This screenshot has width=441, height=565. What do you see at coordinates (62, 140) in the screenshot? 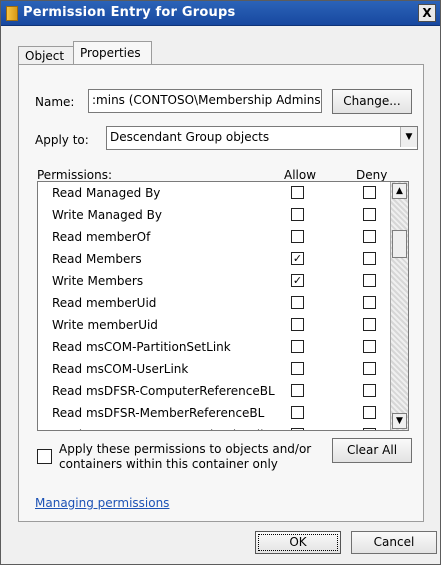
I see `apply-to-label: Apply to:` at bounding box center [62, 140].